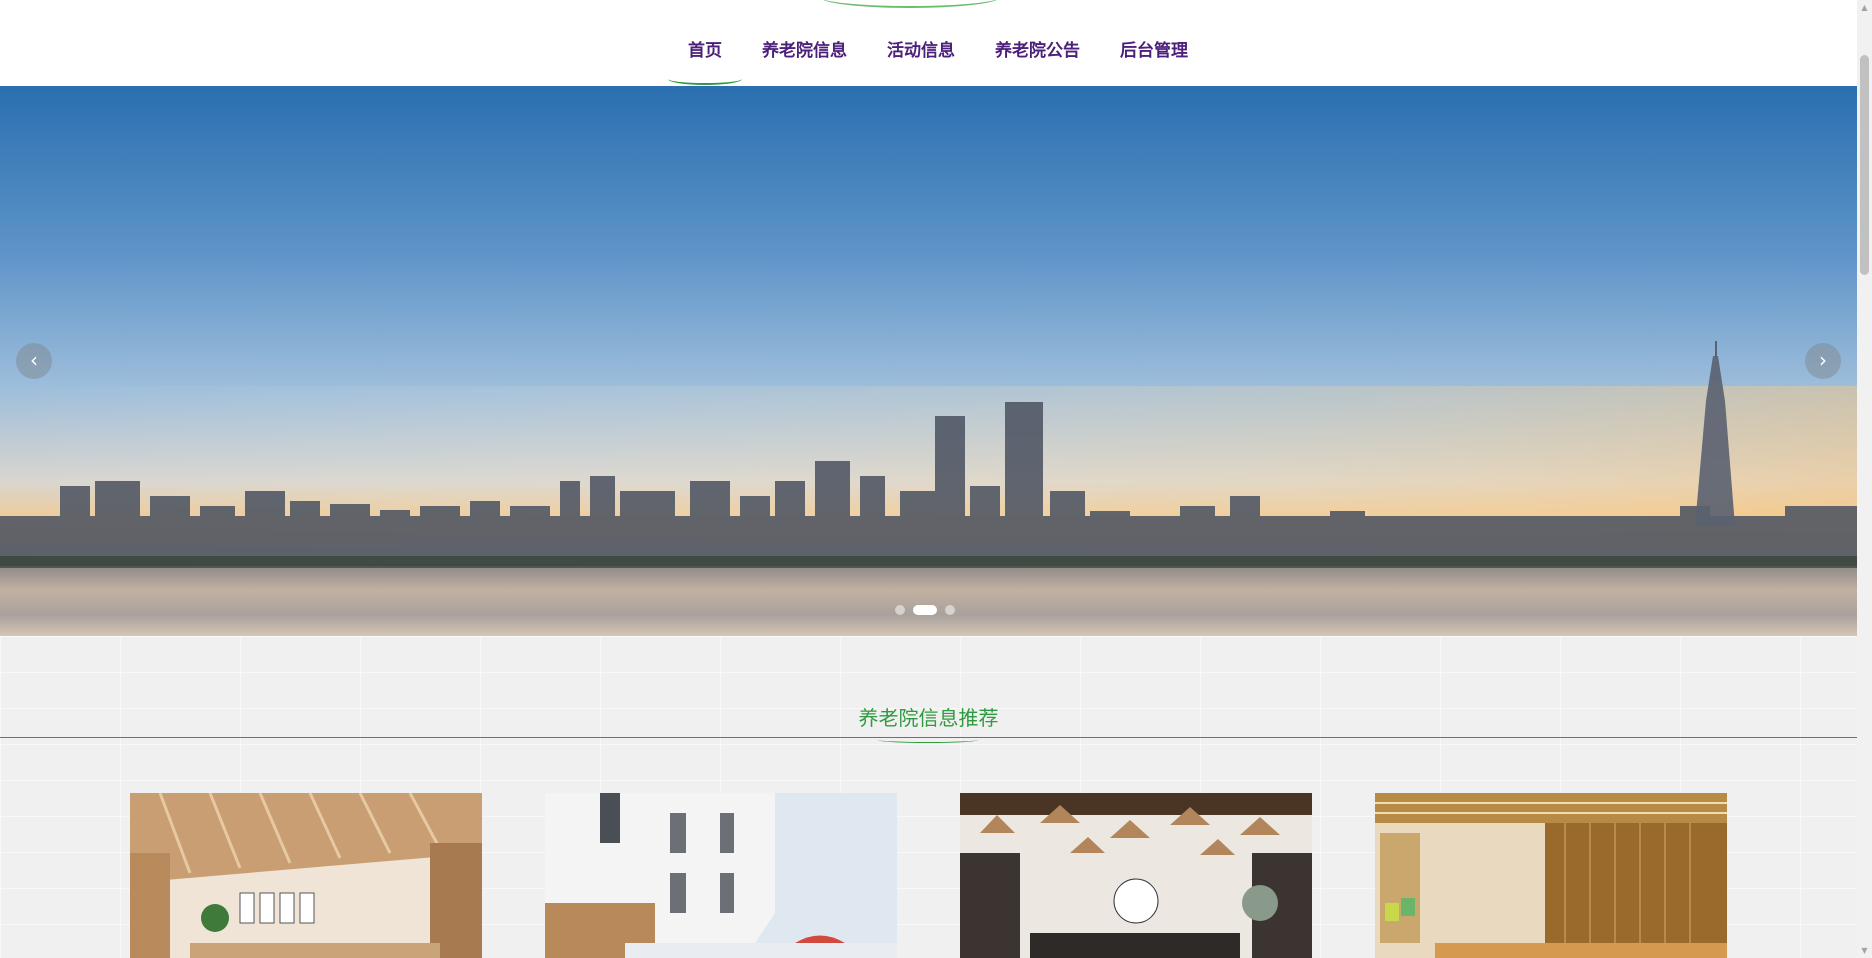 Image resolution: width=1872 pixels, height=958 pixels. Describe the element at coordinates (1037, 43) in the screenshot. I see `nav-item-nursing-home-notice: 养老院公告` at that location.